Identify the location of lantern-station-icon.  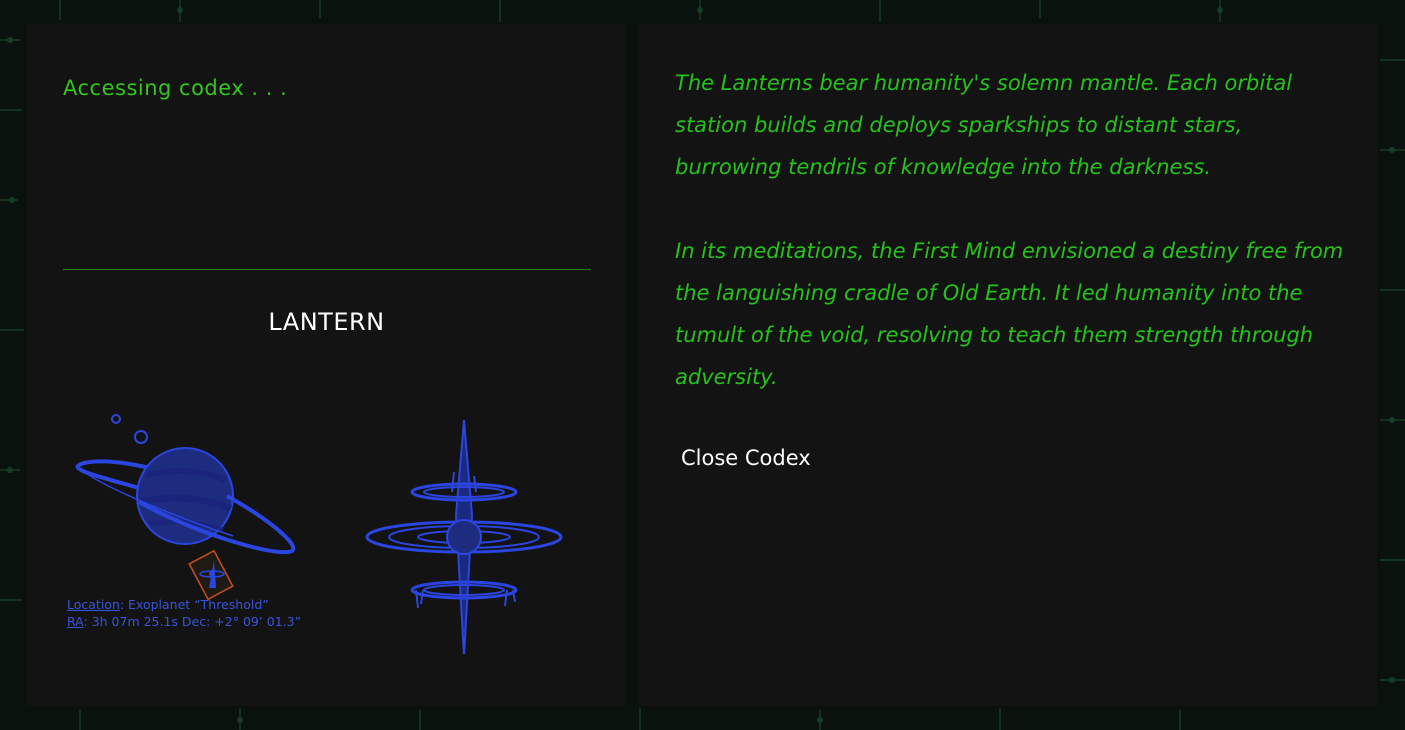
(464, 536).